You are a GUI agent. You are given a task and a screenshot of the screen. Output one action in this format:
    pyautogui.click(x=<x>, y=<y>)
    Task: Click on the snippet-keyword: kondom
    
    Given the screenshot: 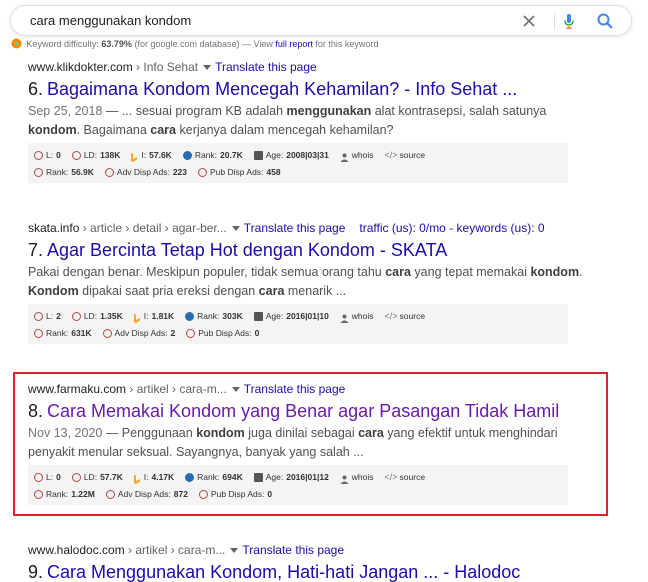 What is the action you would take?
    pyautogui.click(x=555, y=272)
    